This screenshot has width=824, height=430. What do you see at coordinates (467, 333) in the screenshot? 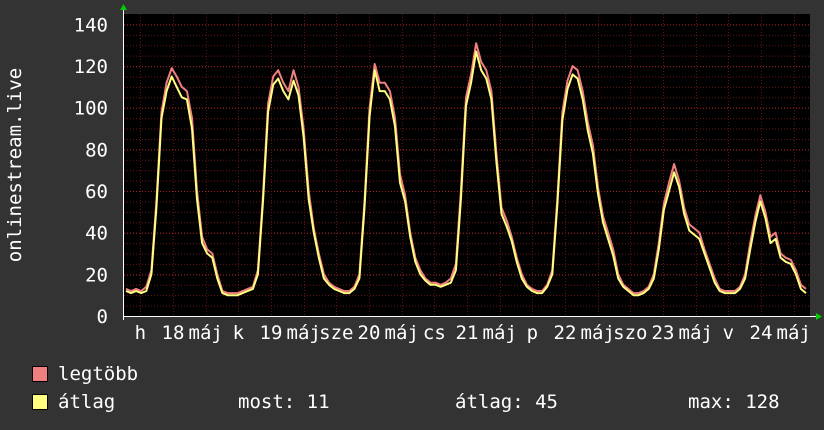
I see `x-tick-label: 21` at bounding box center [467, 333].